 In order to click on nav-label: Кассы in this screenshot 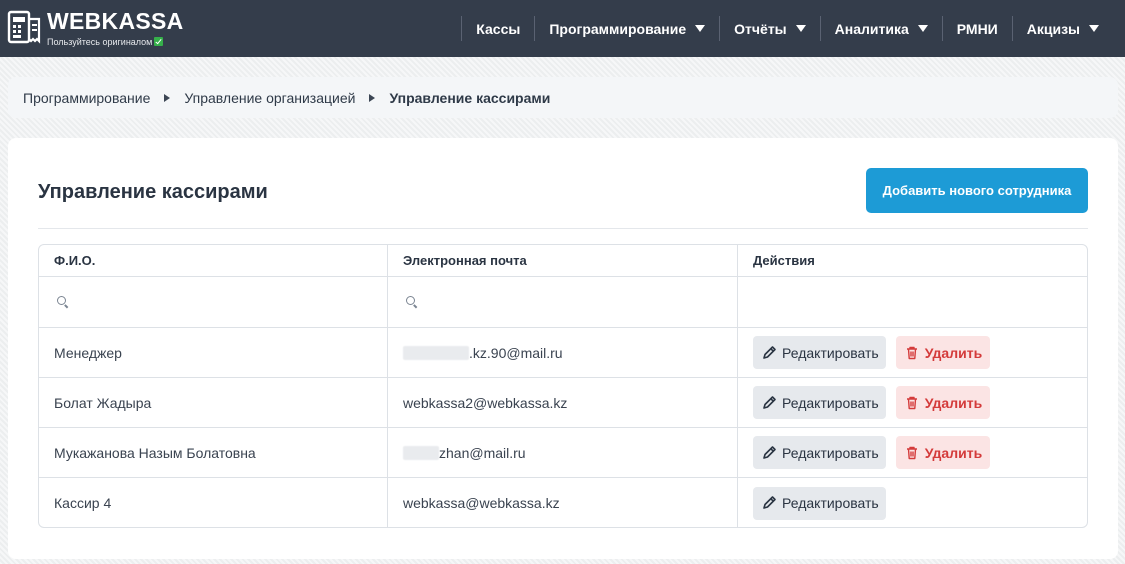, I will do `click(498, 28)`.